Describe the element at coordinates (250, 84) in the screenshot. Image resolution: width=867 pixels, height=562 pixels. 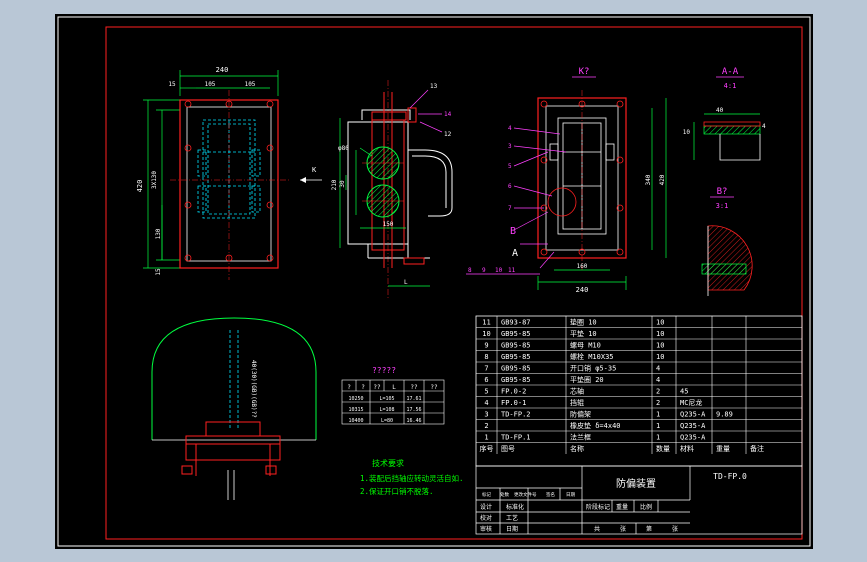
I see `front-dim-105-b: 105` at that location.